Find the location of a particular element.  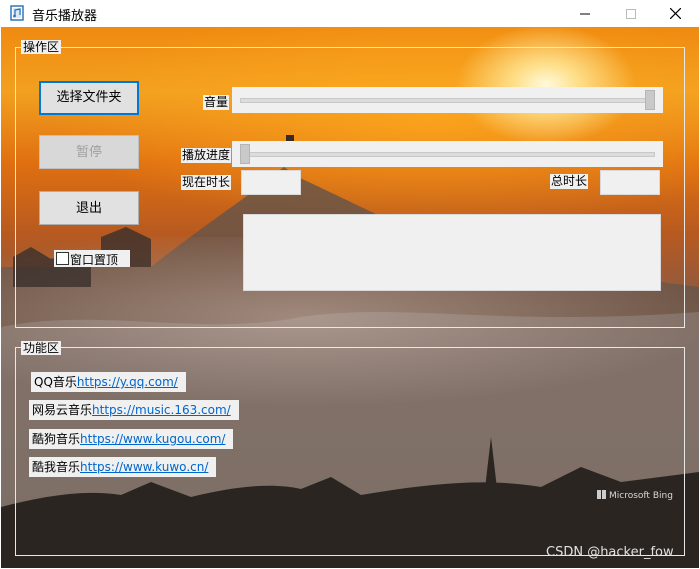

pin-on-top-checkbox: 窗口置顶 is located at coordinates (92, 258).